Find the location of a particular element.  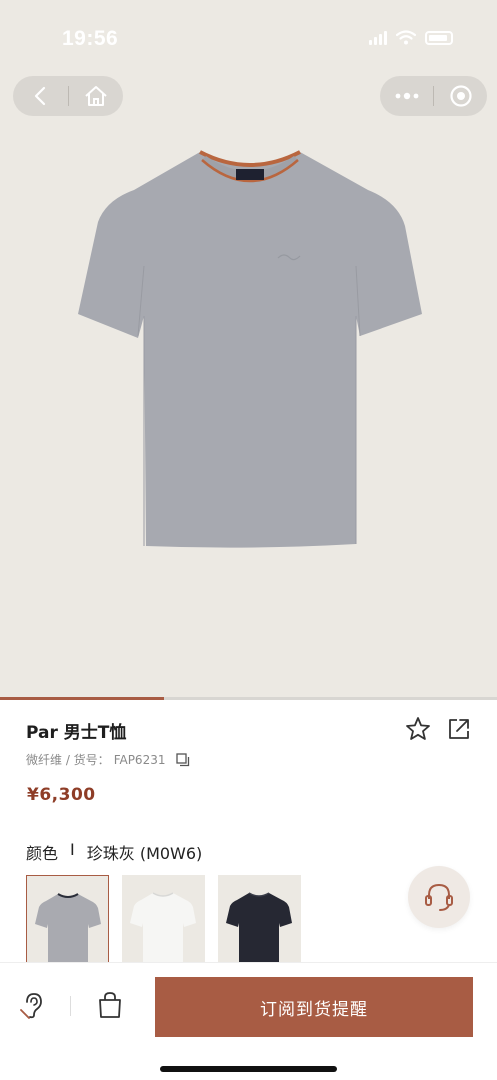

material-label: 微纤维 / 货号： is located at coordinates (68, 760).